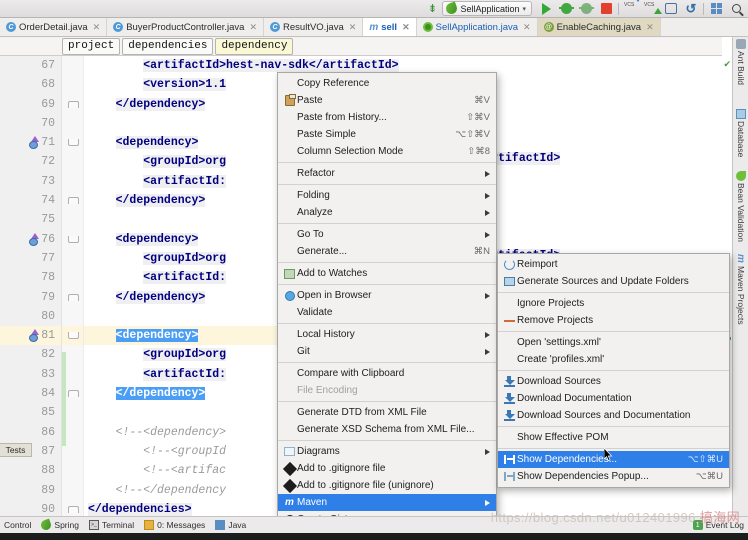 This screenshot has height=540, width=748. What do you see at coordinates (30, 508) in the screenshot?
I see `gutter-line: 90` at bounding box center [30, 508].